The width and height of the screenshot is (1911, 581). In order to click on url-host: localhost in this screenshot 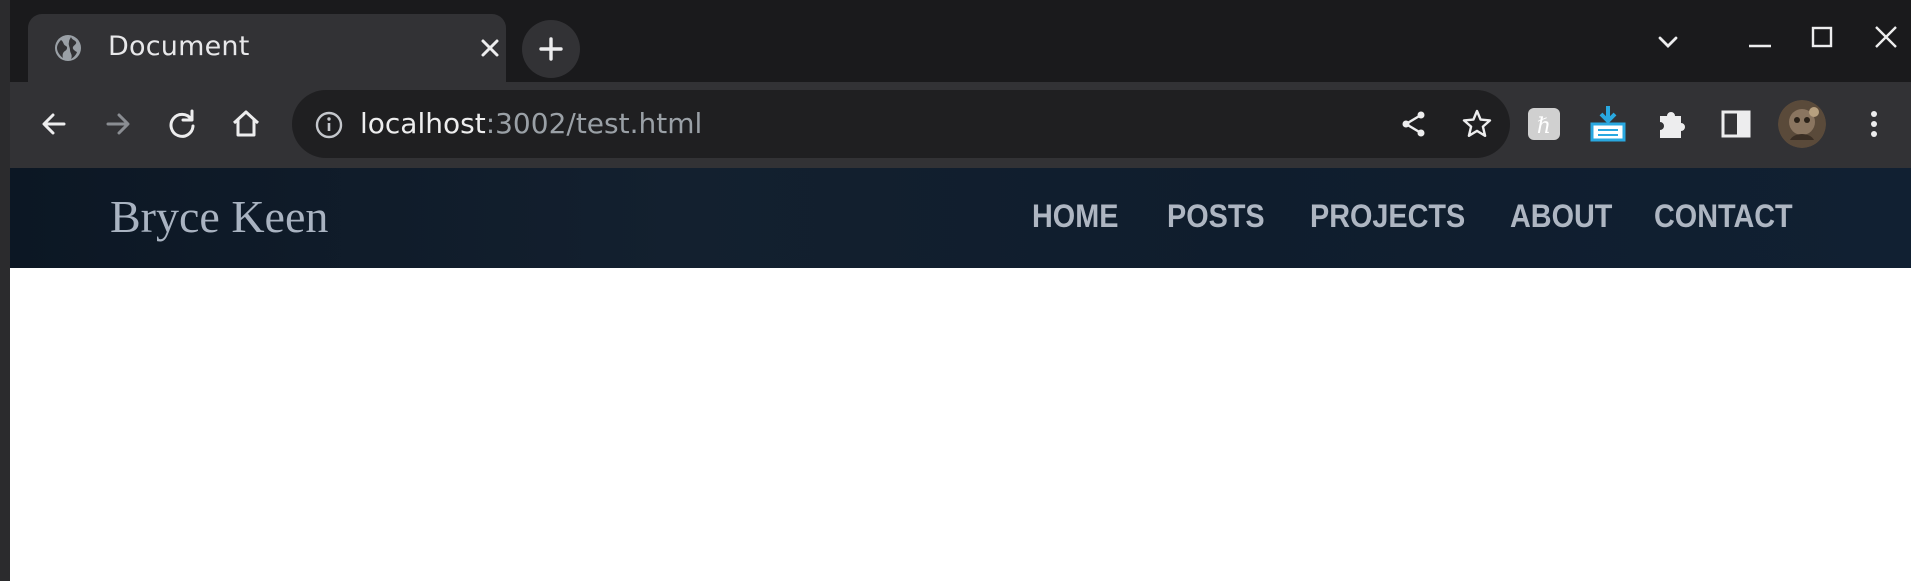, I will do `click(423, 123)`.